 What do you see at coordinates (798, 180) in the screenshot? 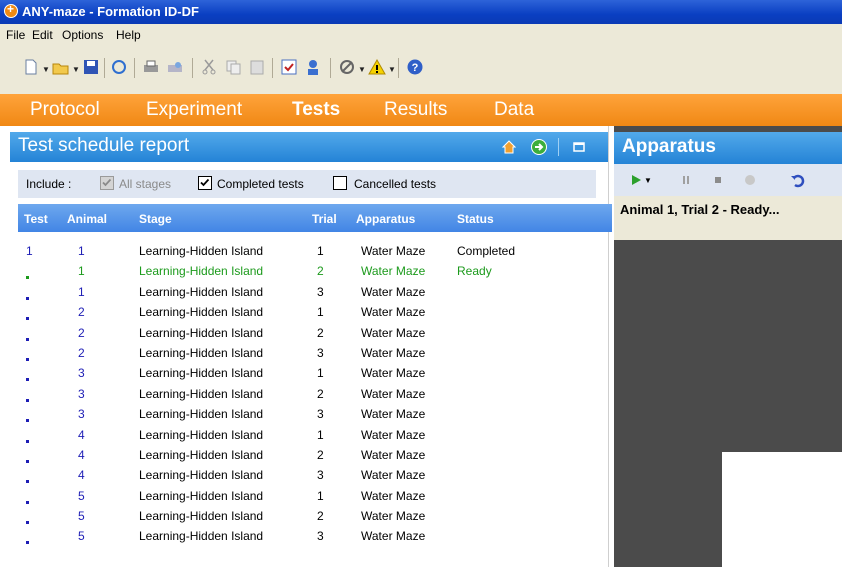
I see `undo-icon` at bounding box center [798, 180].